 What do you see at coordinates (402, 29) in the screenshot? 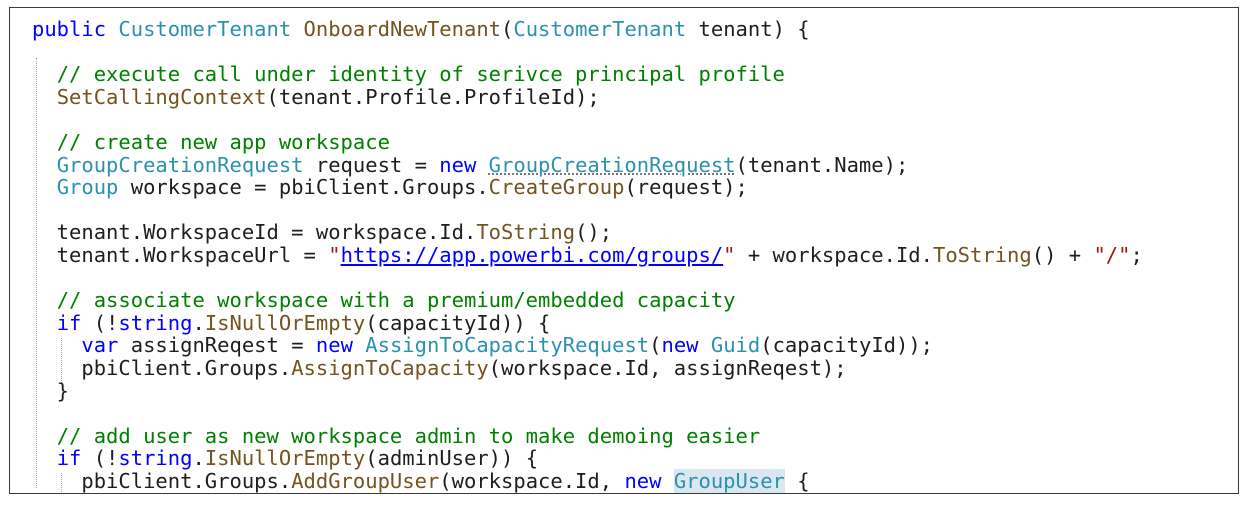
I see `method-token: OnboardNewTenant` at bounding box center [402, 29].